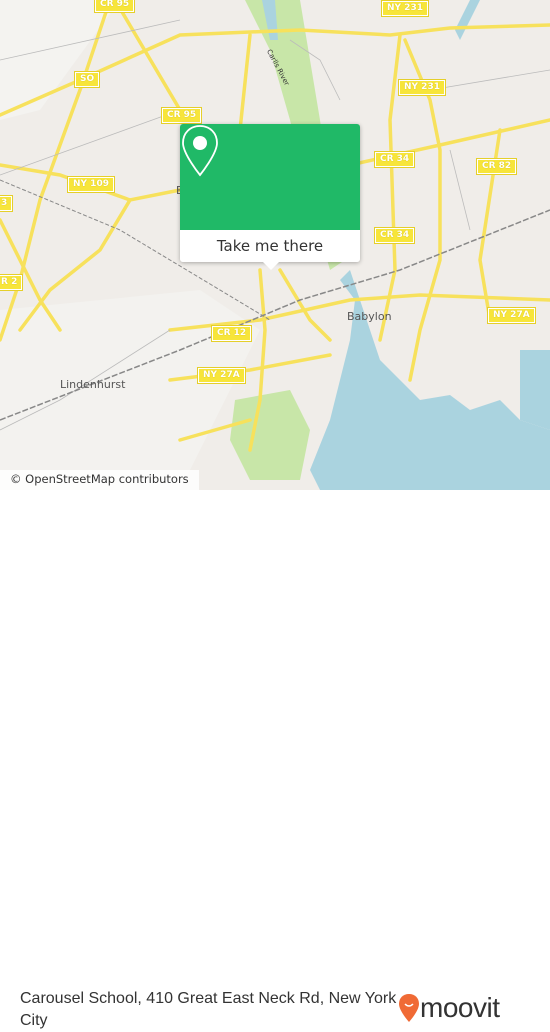  What do you see at coordinates (7, 203) in the screenshot?
I see `road-shield: 3` at bounding box center [7, 203].